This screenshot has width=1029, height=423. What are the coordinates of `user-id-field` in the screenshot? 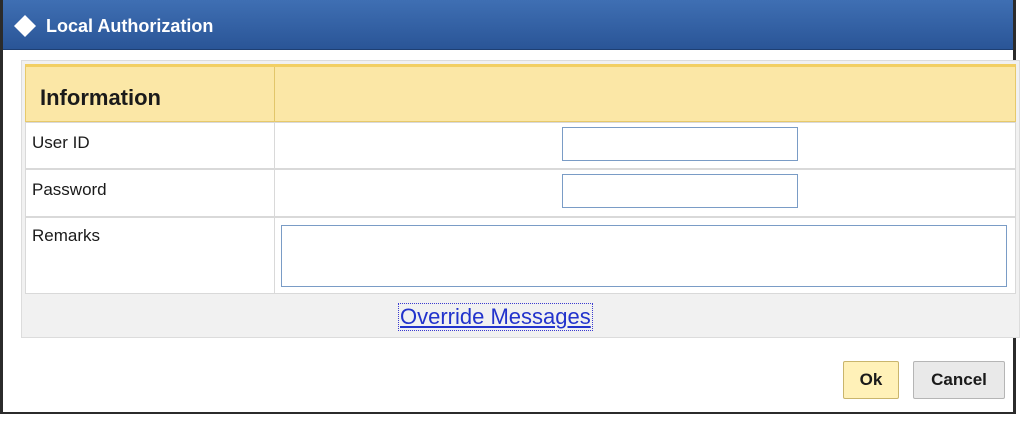 It's located at (680, 144).